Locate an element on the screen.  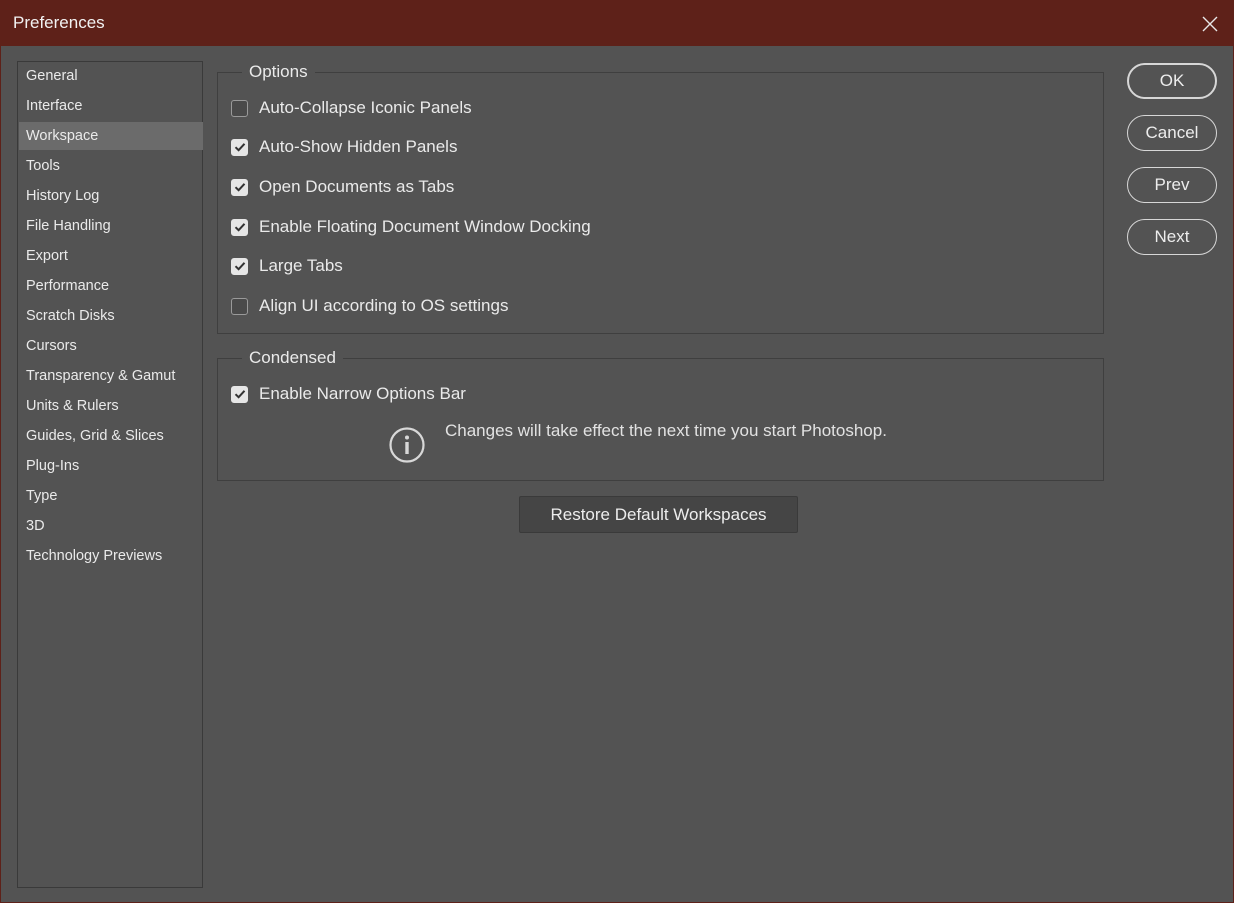
close-button is located at coordinates (1210, 24).